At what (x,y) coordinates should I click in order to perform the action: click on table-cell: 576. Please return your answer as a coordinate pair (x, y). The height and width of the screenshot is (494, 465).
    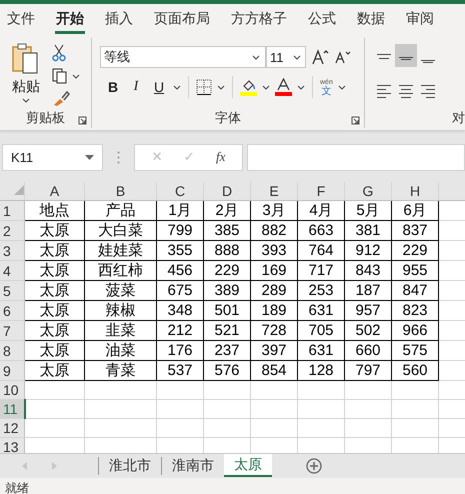
    Looking at the image, I should click on (227, 370).